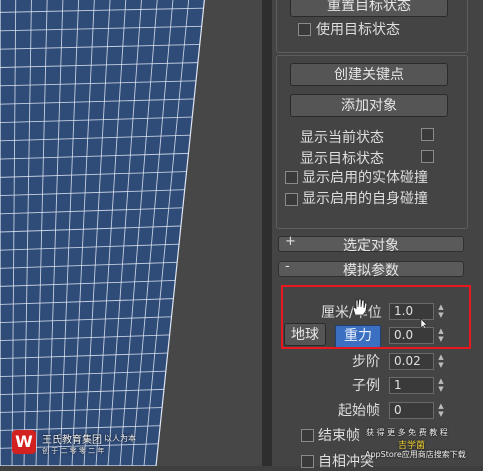 This screenshot has height=471, width=483. What do you see at coordinates (369, 105) in the screenshot?
I see `add-object-button: 添加对象` at bounding box center [369, 105].